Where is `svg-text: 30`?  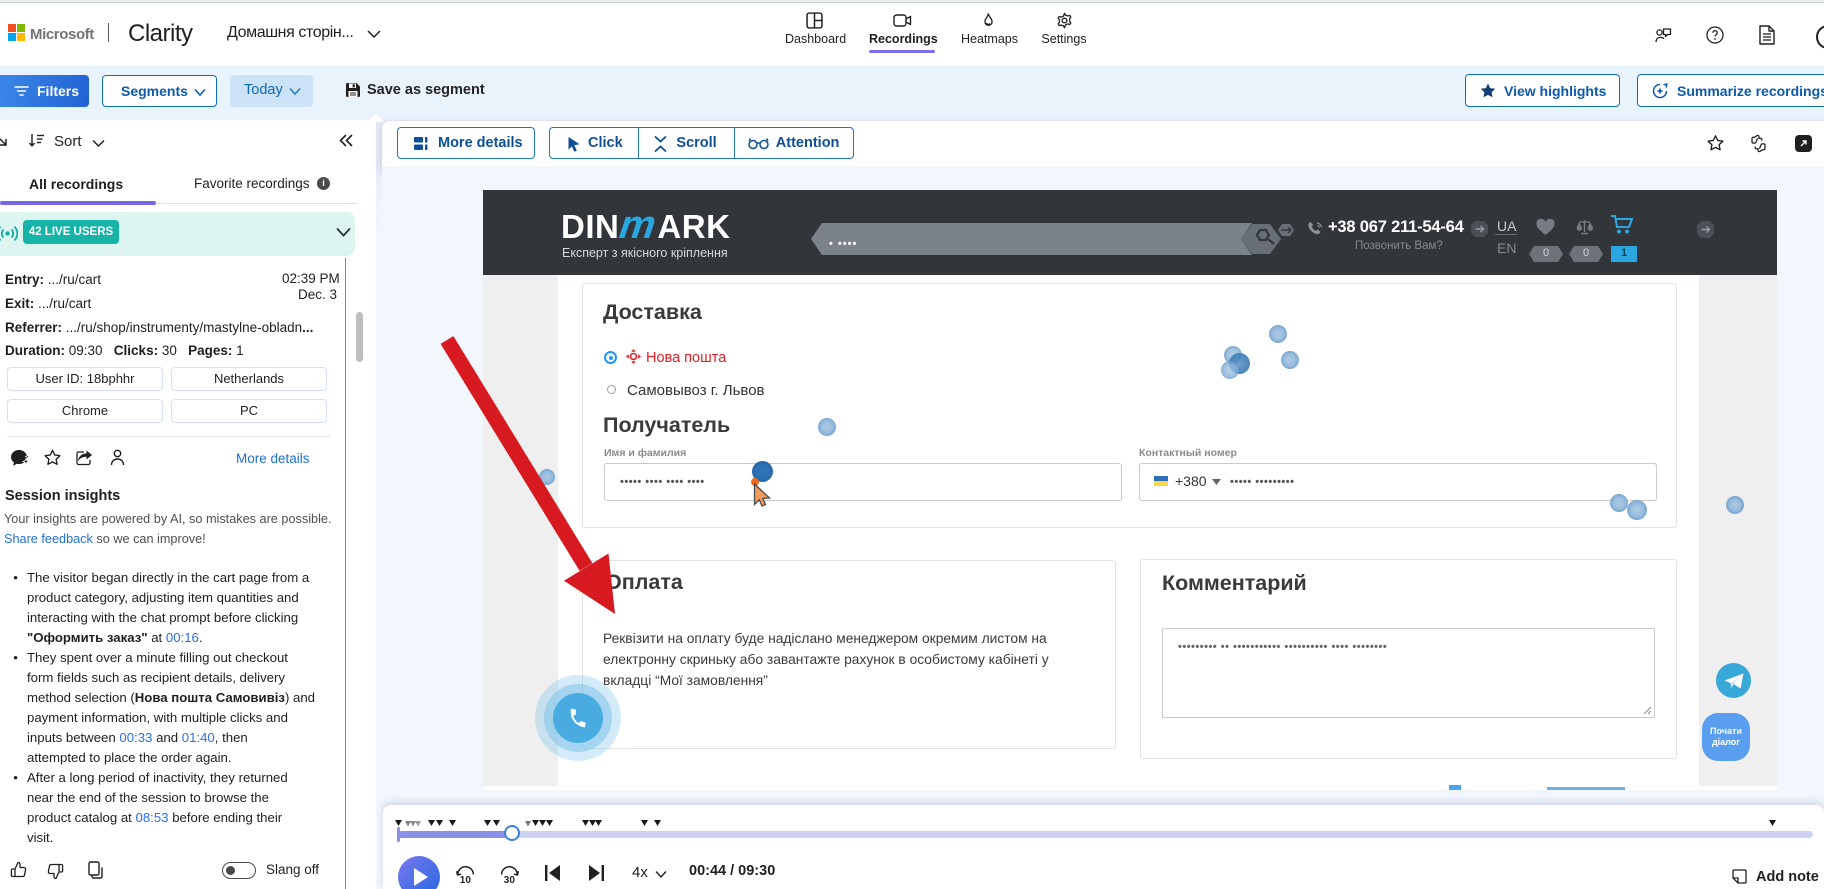 svg-text: 30 is located at coordinates (510, 880).